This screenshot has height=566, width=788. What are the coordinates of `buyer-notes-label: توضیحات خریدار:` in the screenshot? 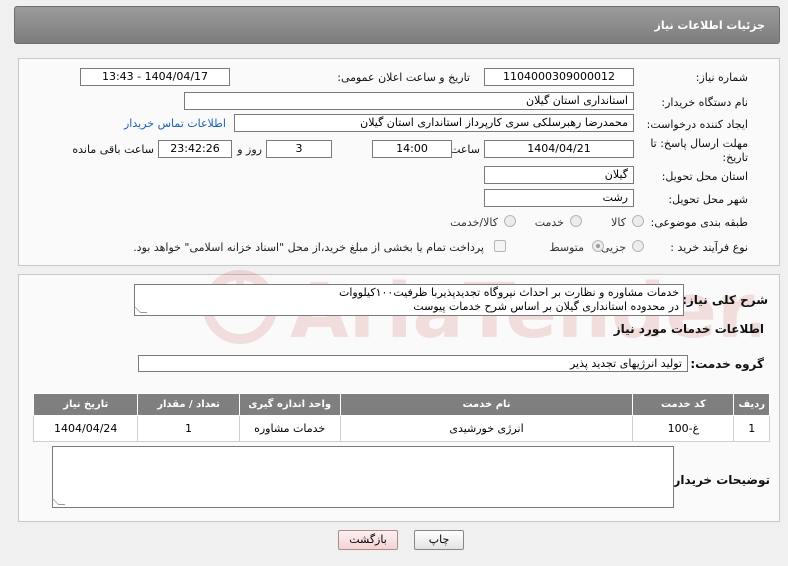 It's located at (719, 480).